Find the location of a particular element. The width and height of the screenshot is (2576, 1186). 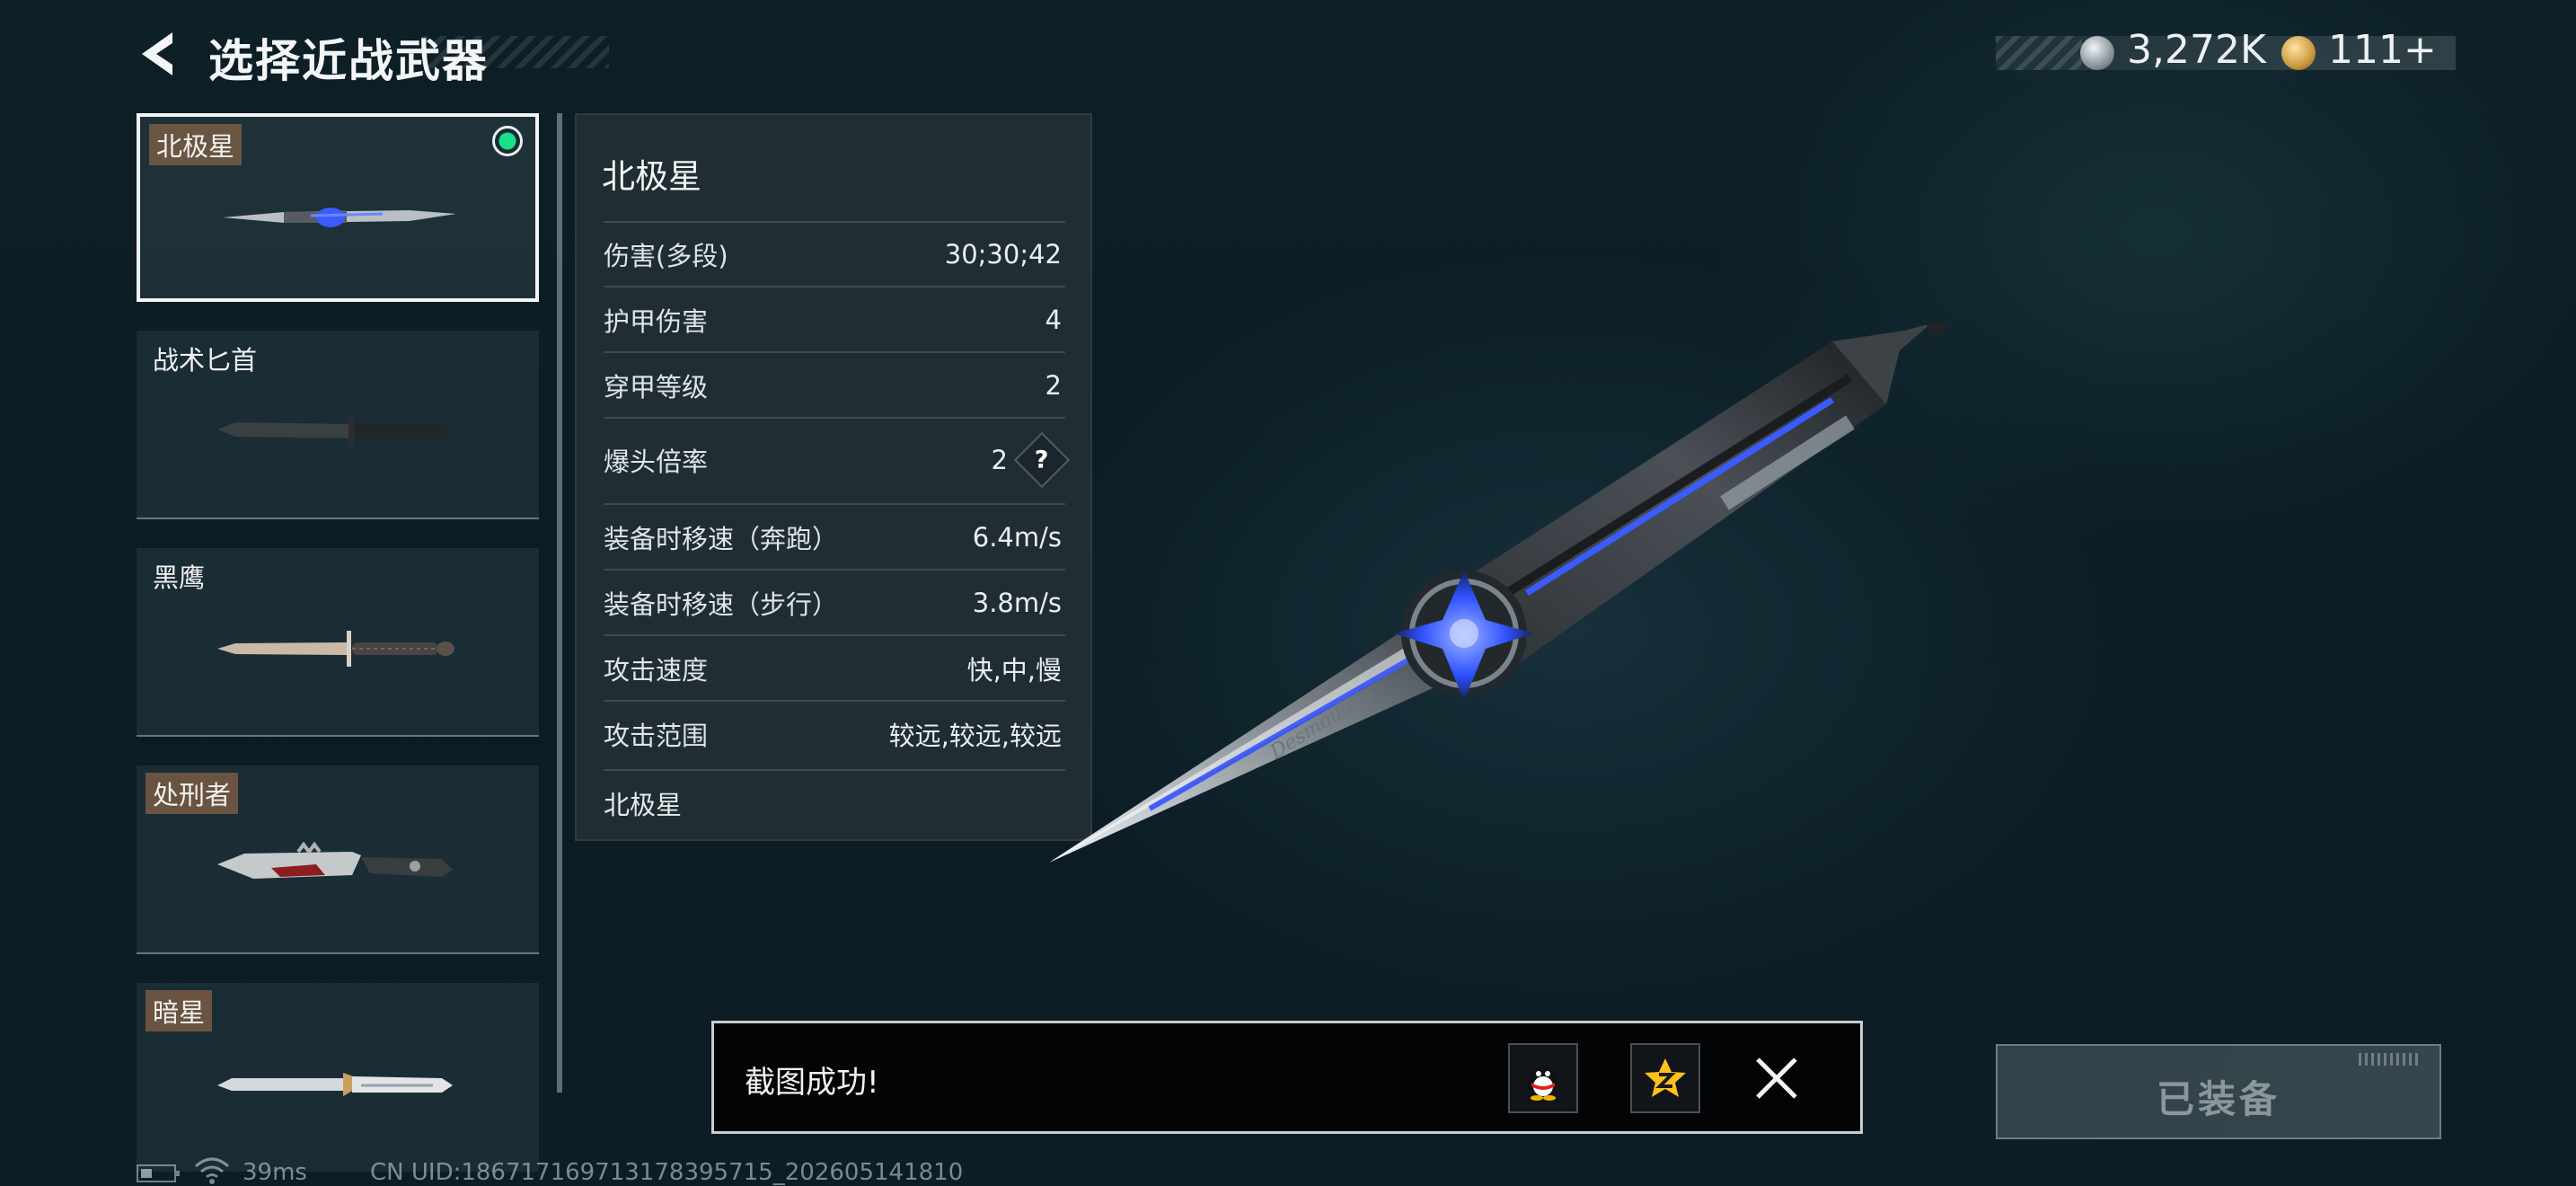

qzone-share-button is located at coordinates (1665, 1078).